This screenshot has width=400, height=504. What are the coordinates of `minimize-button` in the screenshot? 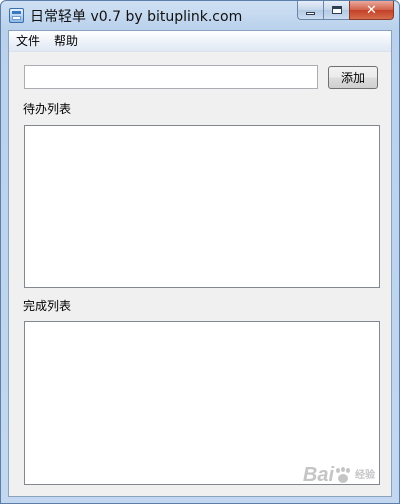 It's located at (310, 10).